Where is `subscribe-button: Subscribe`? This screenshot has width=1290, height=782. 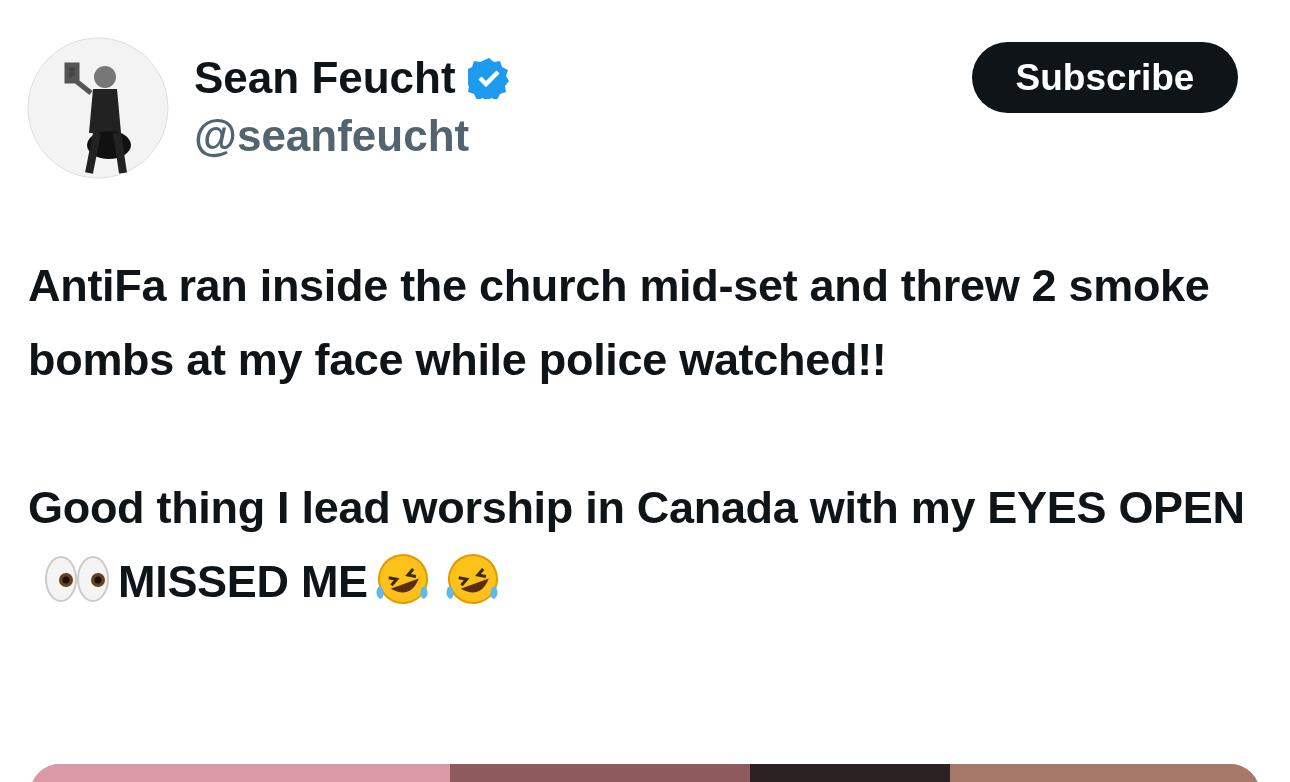 subscribe-button: Subscribe is located at coordinates (1105, 77).